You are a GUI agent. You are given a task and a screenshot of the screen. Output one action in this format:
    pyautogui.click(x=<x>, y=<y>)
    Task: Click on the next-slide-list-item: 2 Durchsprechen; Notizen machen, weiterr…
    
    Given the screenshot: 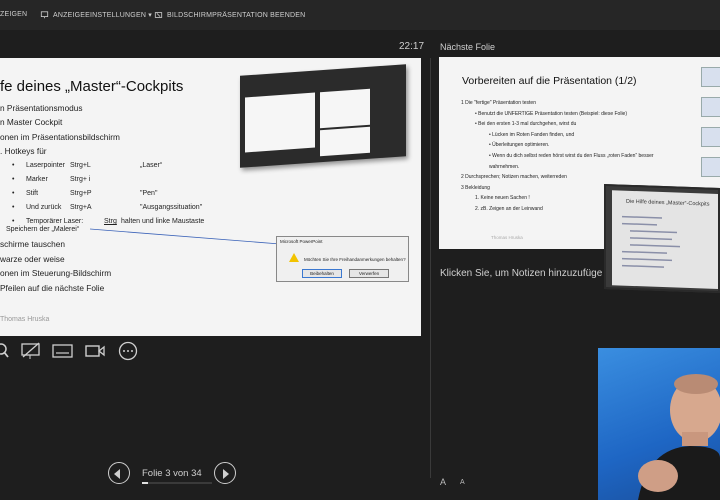 What is the action you would take?
    pyautogui.click(x=514, y=177)
    